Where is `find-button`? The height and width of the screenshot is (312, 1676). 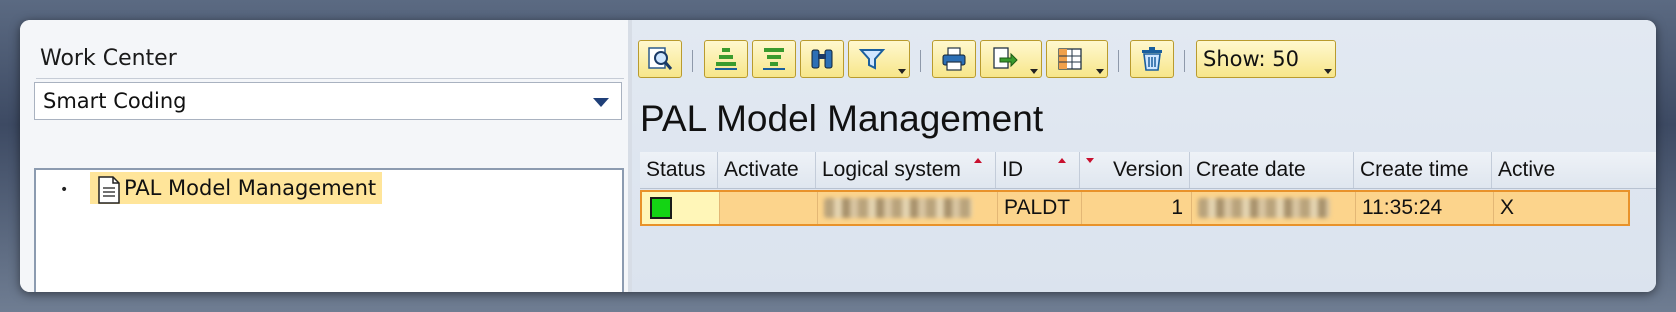 find-button is located at coordinates (822, 59).